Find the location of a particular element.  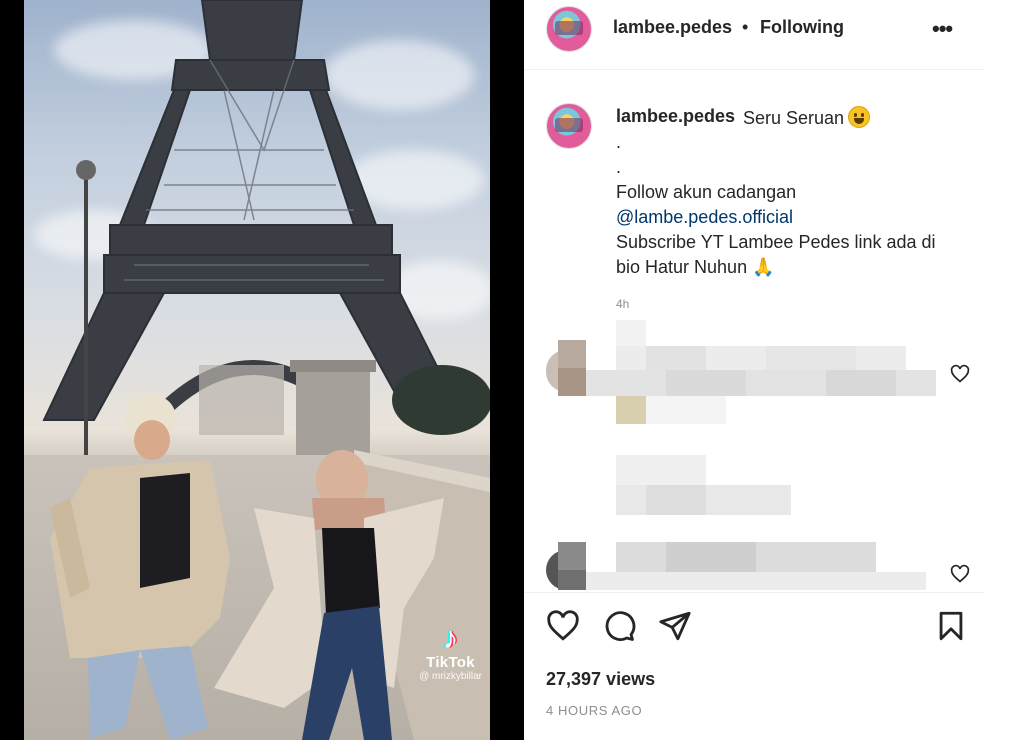

person-left-illustration is located at coordinates (140, 567).